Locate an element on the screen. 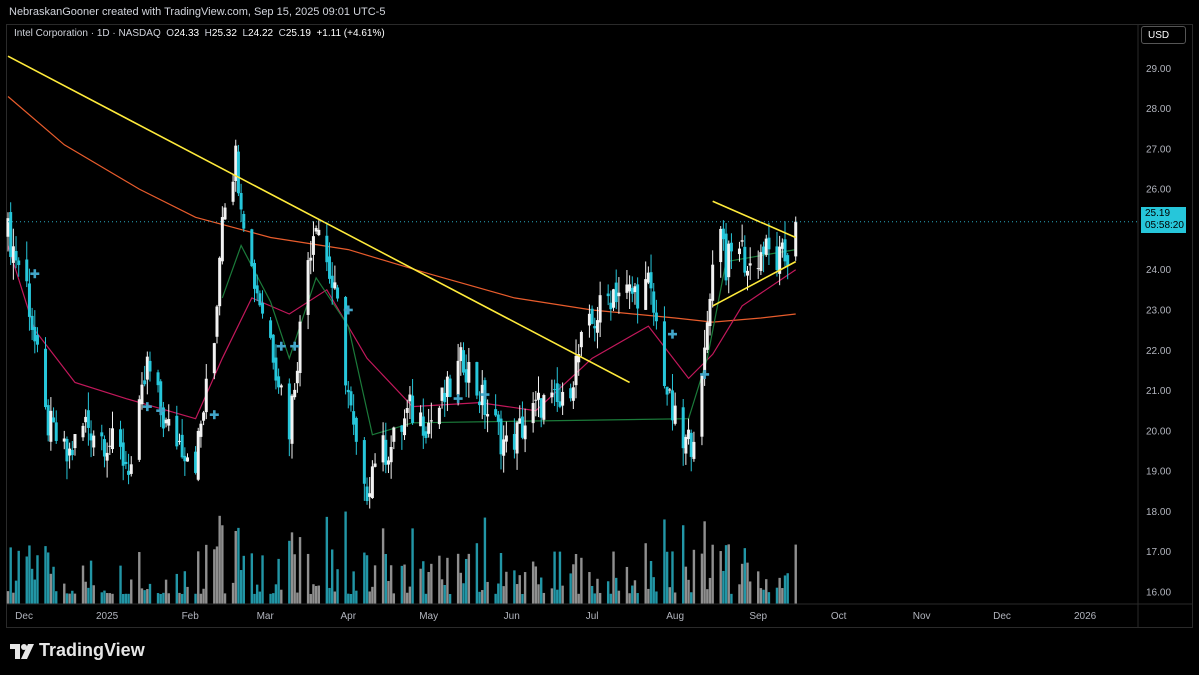  volume-histogram is located at coordinates (401, 557).